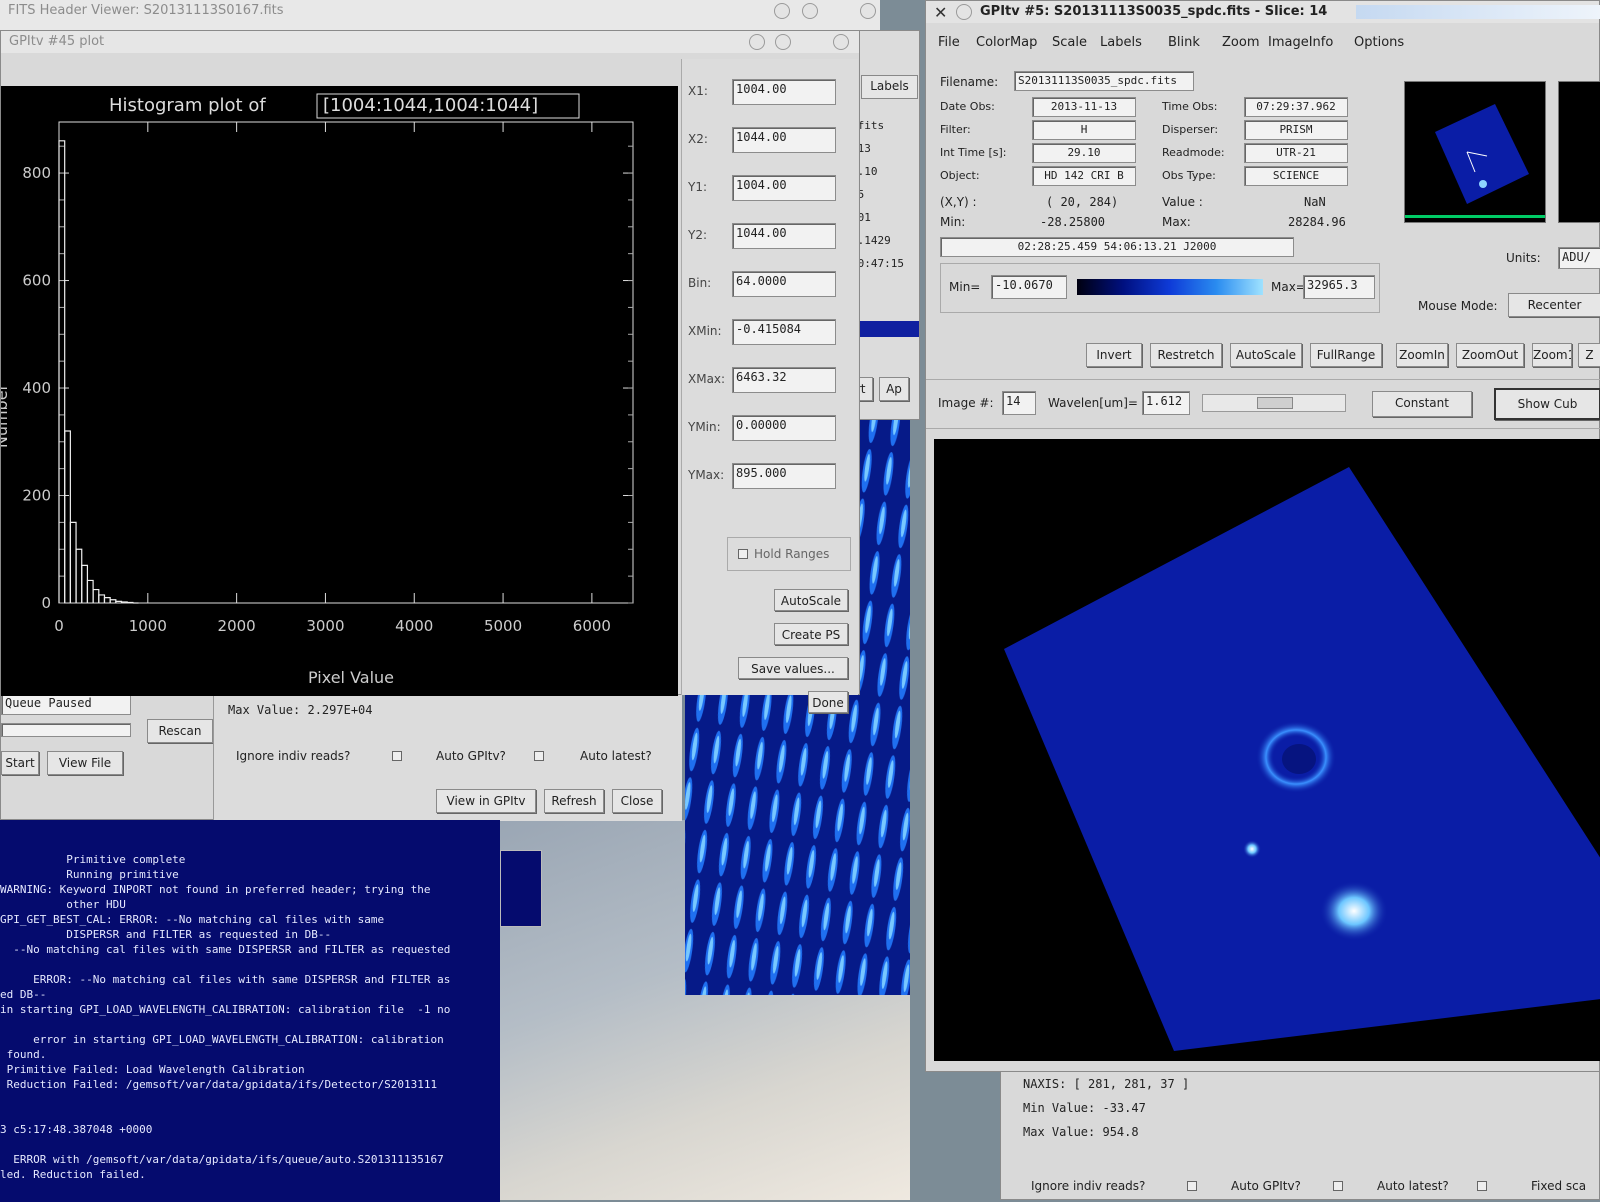 Image resolution: width=1600 pixels, height=1202 pixels. What do you see at coordinates (1166, 403) in the screenshot?
I see `wavelen-field: 1.612` at bounding box center [1166, 403].